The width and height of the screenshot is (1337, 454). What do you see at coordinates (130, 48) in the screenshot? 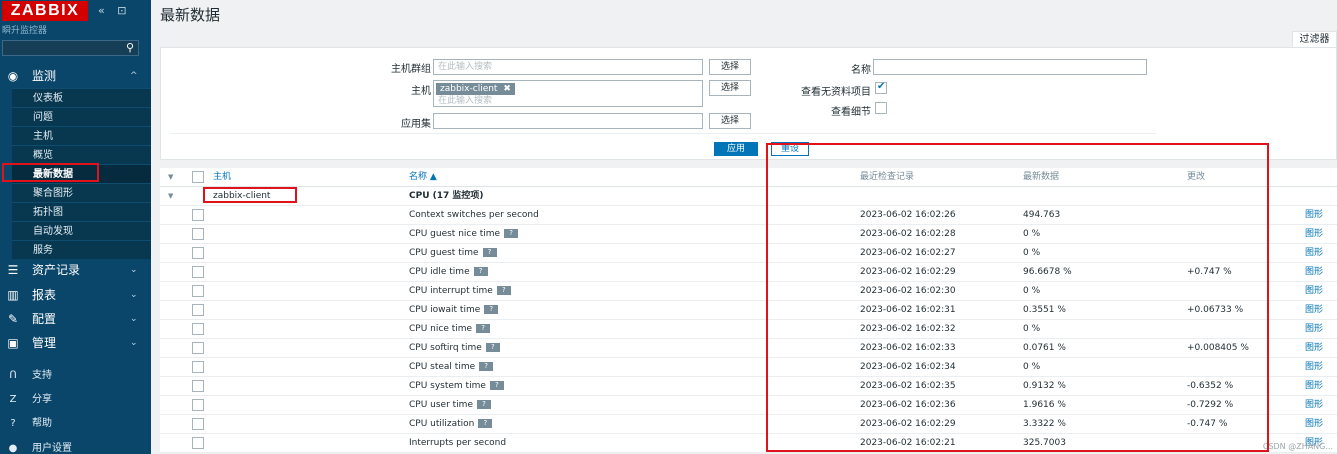
I see `search-icon: ⚲` at bounding box center [130, 48].